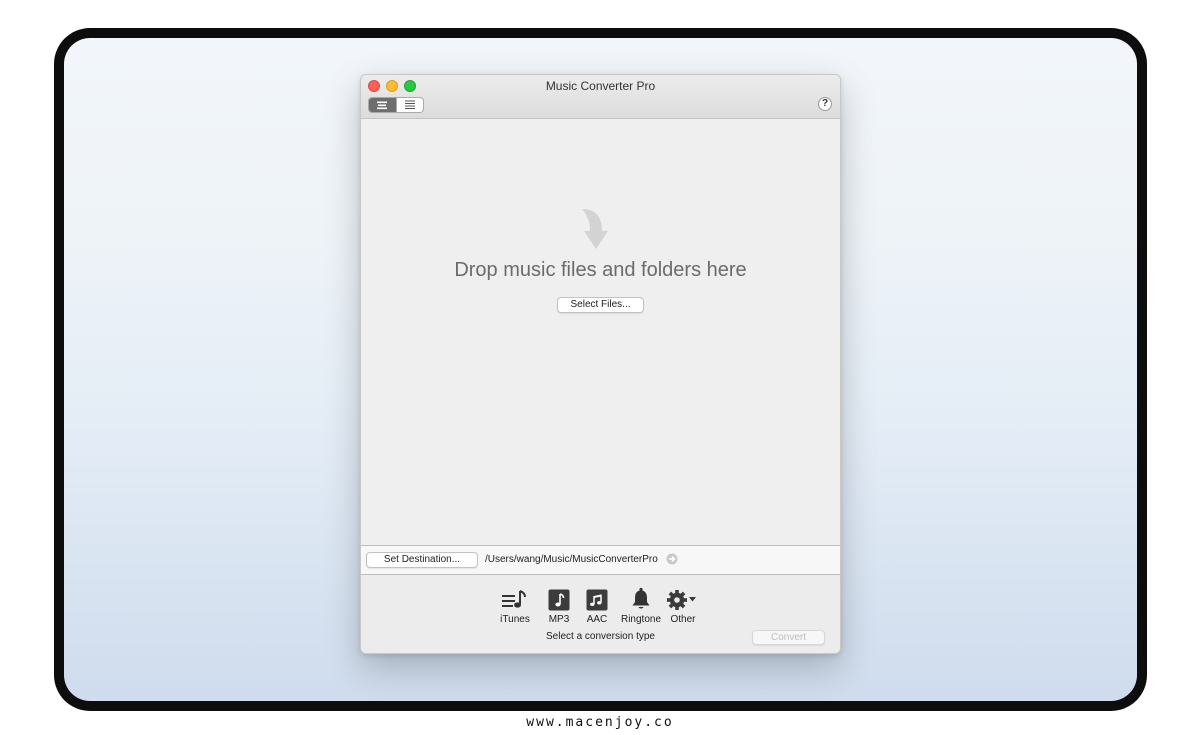 The image size is (1200, 735). What do you see at coordinates (600, 97) in the screenshot?
I see `title-bar: Music Converter Pro ?` at bounding box center [600, 97].